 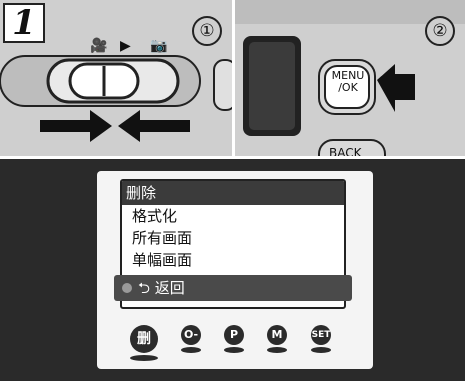 I want to click on arrow-right-icon, so click(x=76, y=126).